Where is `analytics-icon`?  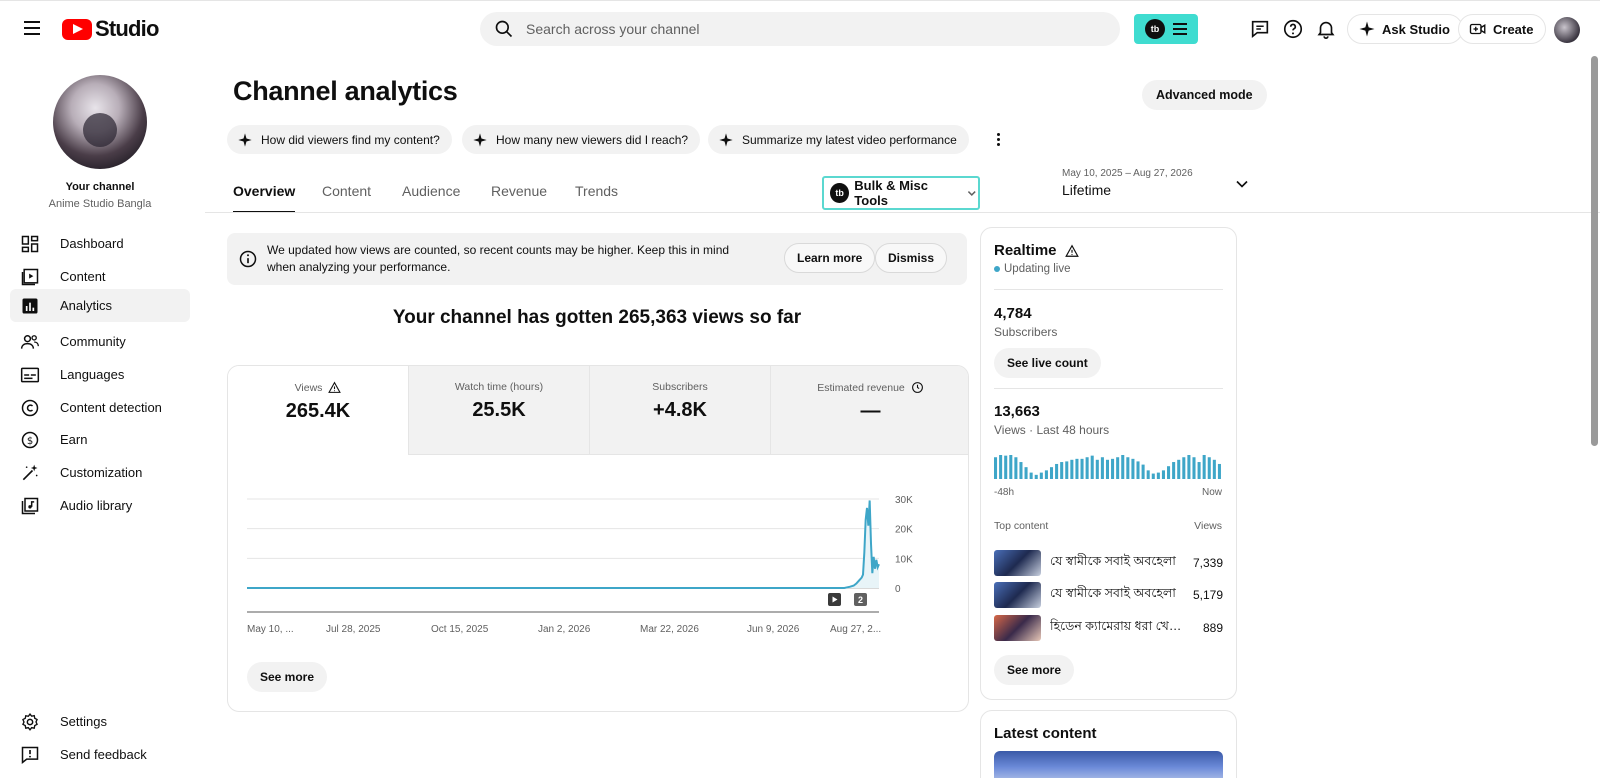
analytics-icon is located at coordinates (30, 306).